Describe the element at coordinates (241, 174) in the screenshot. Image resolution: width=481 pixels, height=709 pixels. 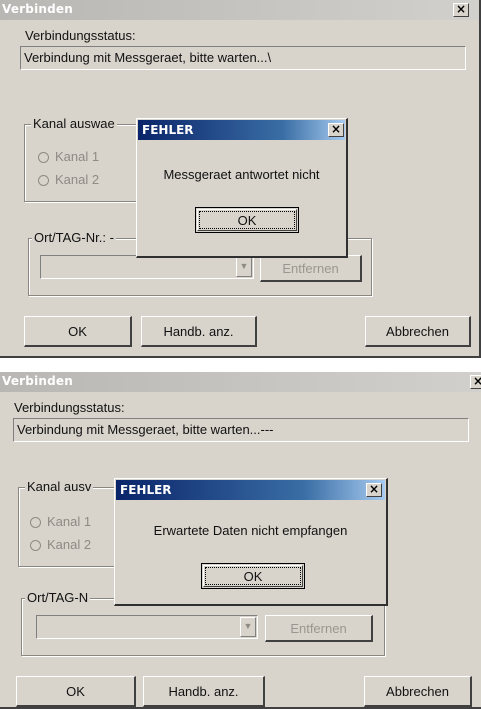
I see `error-message: Messgeraet antwortet nicht` at that location.